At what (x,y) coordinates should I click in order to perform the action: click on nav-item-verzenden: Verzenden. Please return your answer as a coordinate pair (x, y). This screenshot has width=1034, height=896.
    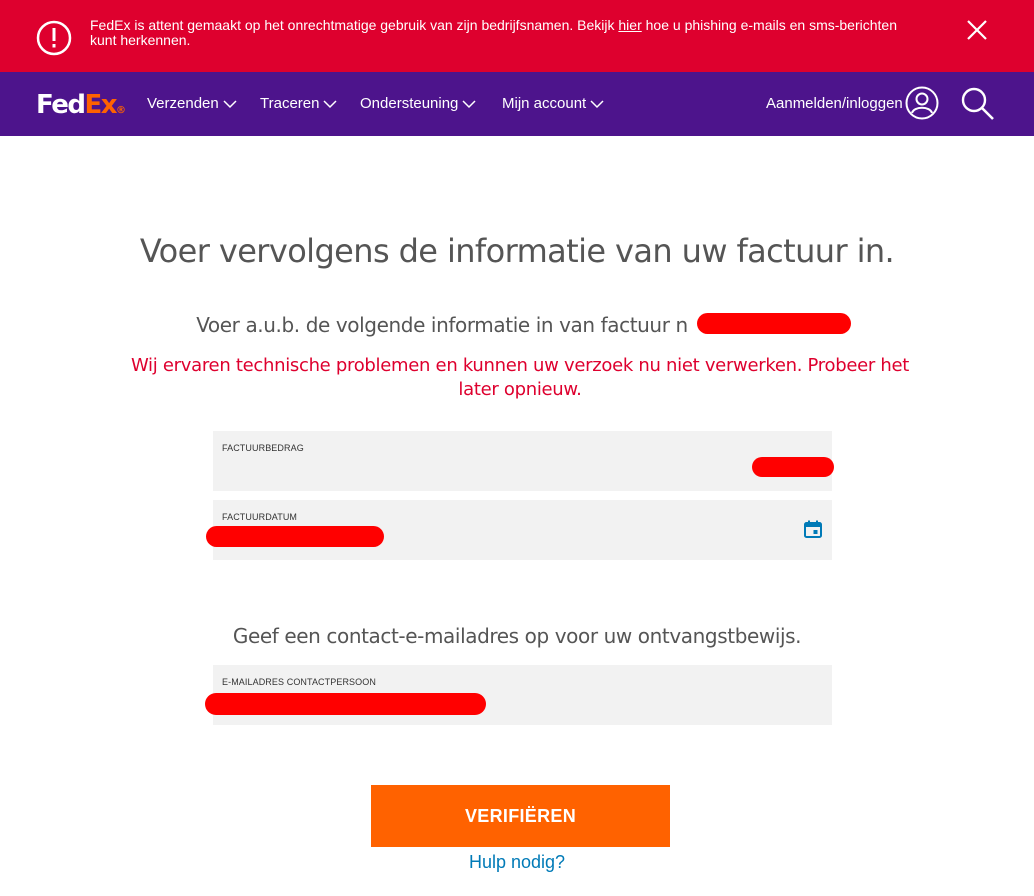
    Looking at the image, I should click on (192, 104).